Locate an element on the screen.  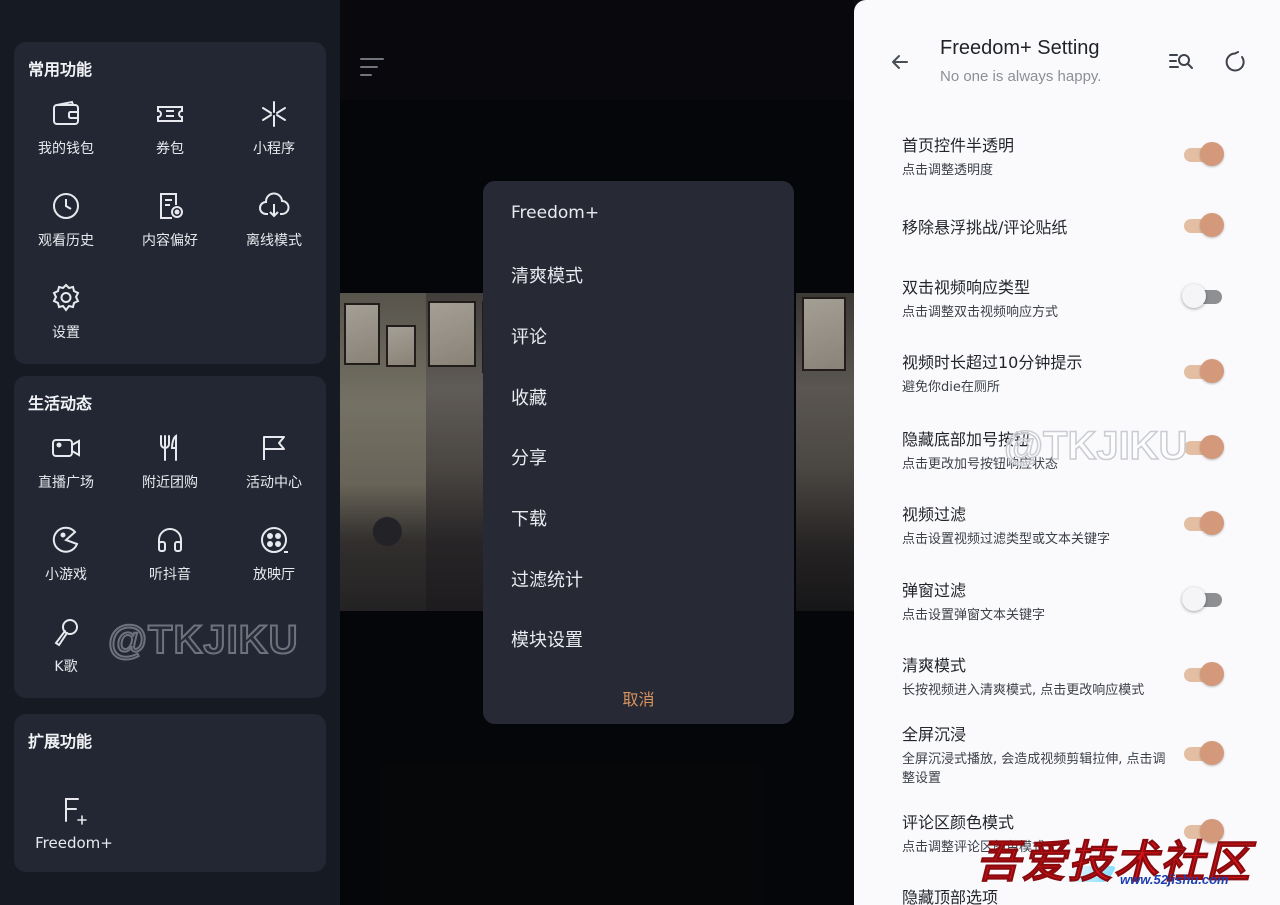
menu-item-module-settings: 模块设置 is located at coordinates (547, 639).